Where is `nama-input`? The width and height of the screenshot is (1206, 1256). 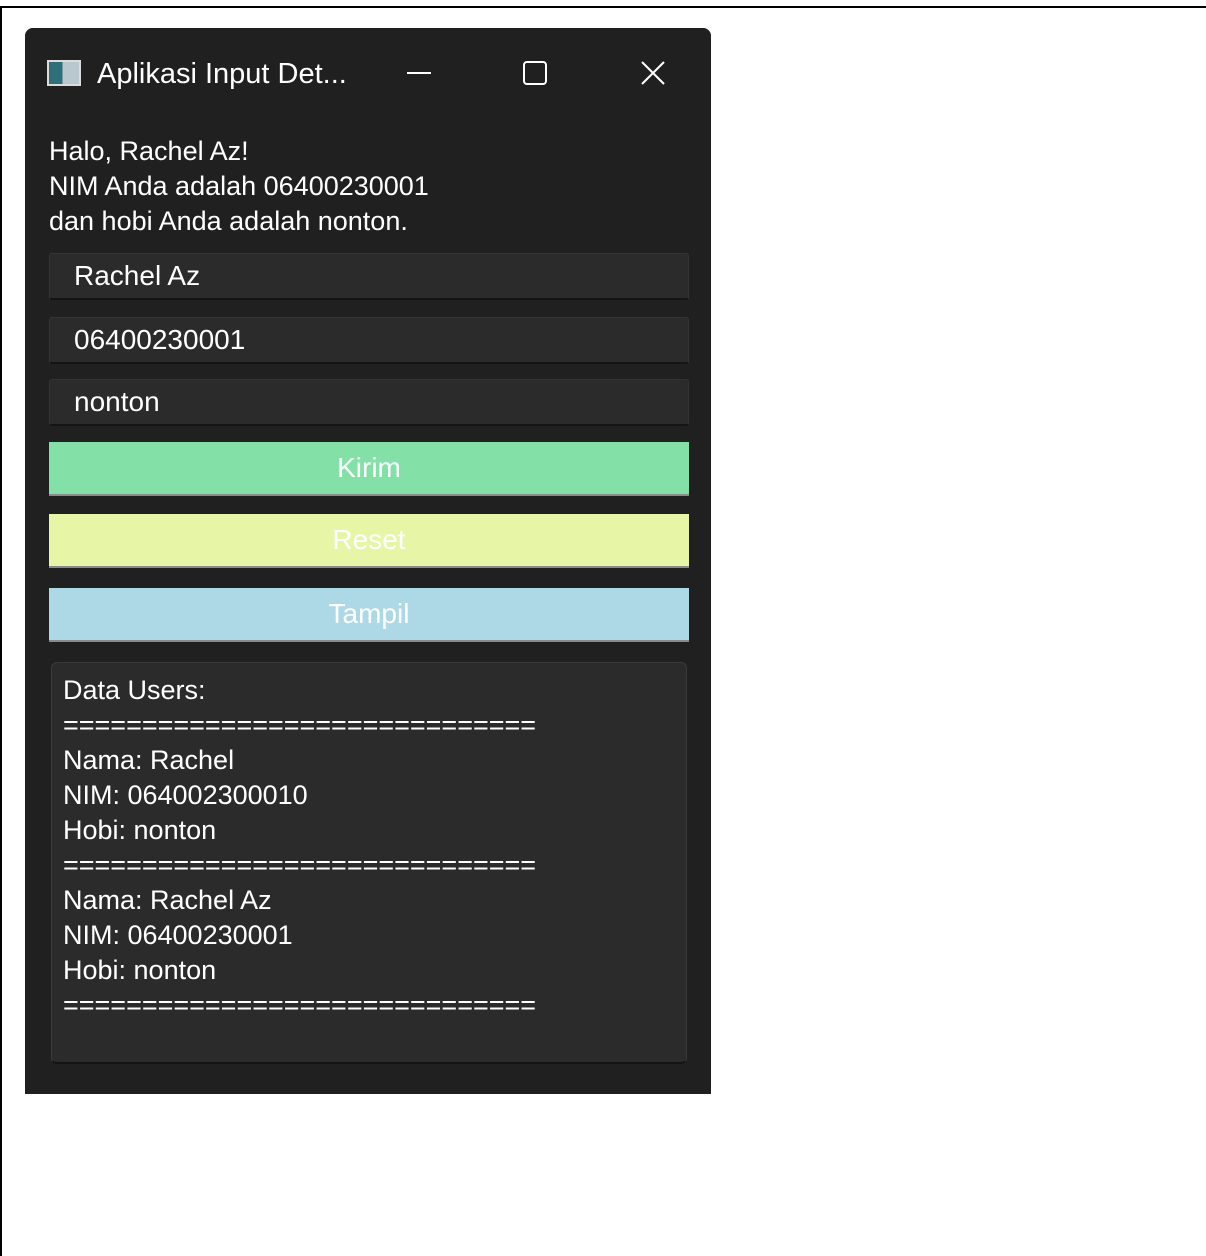
nama-input is located at coordinates (369, 276).